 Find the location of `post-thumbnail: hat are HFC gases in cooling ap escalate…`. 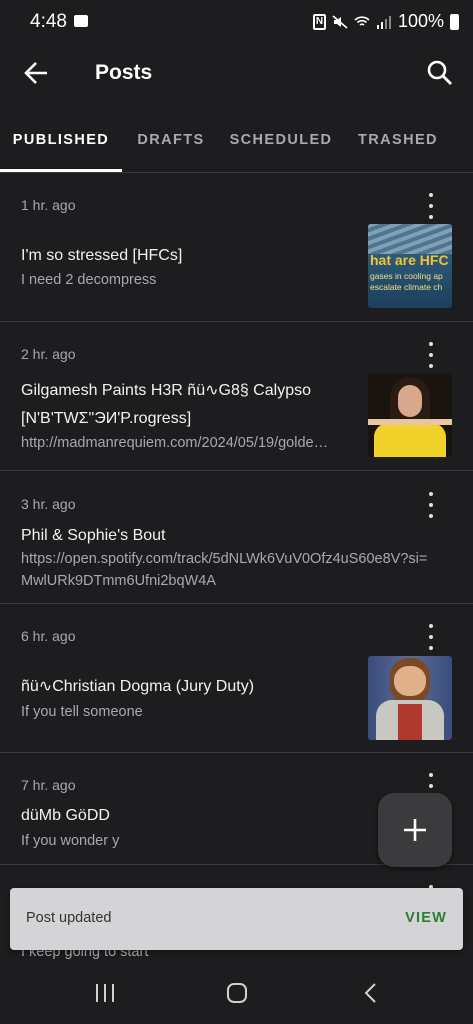

post-thumbnail: hat are HFC gases in cooling ap escalate… is located at coordinates (410, 266).